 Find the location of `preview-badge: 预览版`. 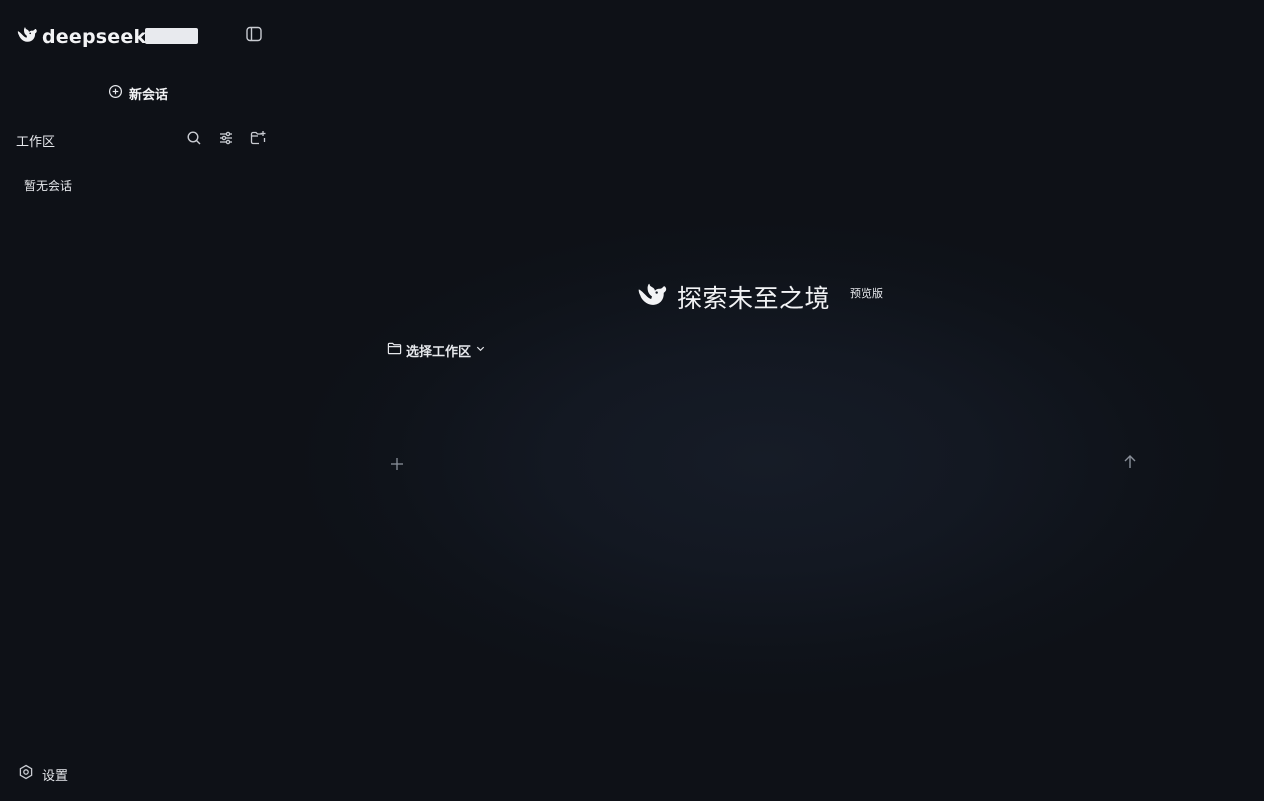

preview-badge: 预览版 is located at coordinates (866, 293).